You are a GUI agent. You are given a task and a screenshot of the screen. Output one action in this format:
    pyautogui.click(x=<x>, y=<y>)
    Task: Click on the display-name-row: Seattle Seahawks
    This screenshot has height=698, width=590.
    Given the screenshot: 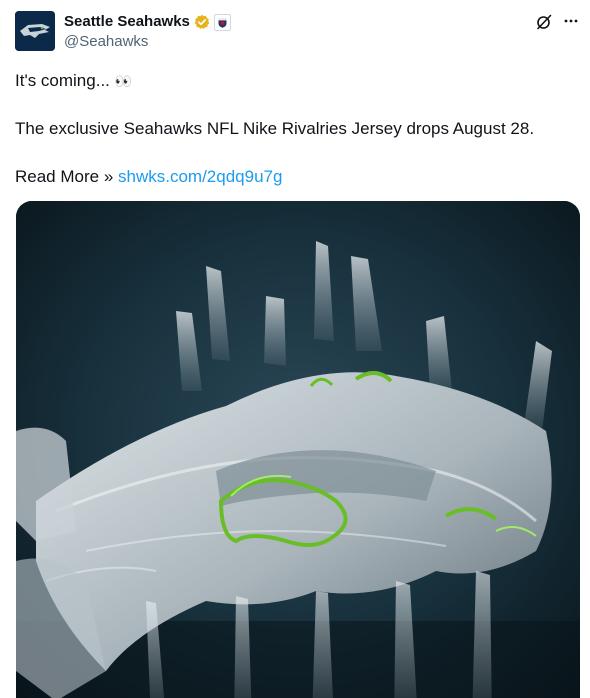 What is the action you would take?
    pyautogui.click(x=147, y=22)
    